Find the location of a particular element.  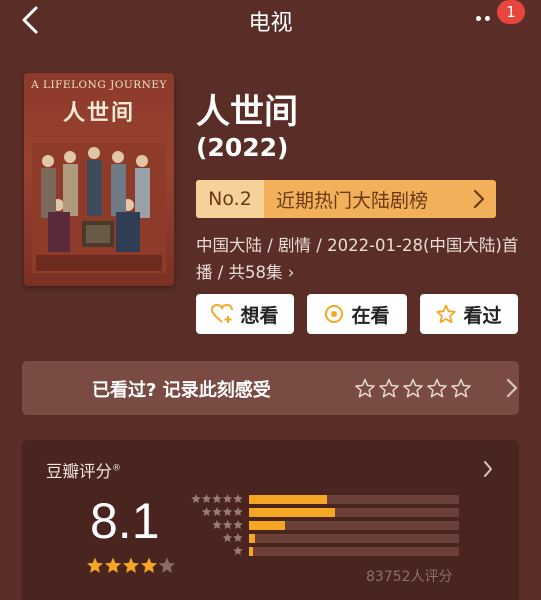

target-icon is located at coordinates (334, 314).